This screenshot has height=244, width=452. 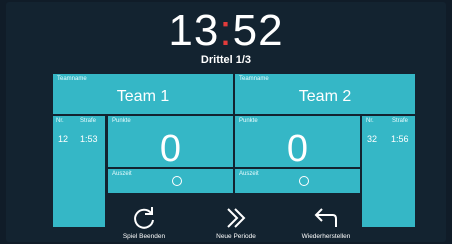 What do you see at coordinates (194, 30) in the screenshot?
I see `clock-minutes: 13` at bounding box center [194, 30].